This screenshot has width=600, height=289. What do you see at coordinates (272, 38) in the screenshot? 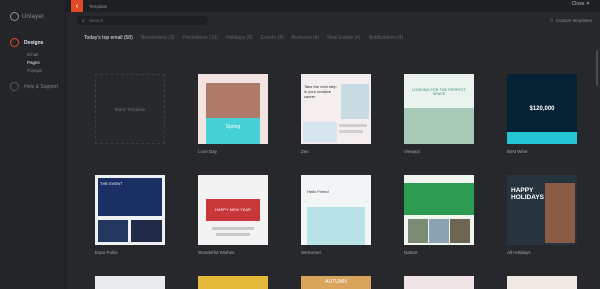
I see `tab-category: Events (4)` at bounding box center [272, 38].